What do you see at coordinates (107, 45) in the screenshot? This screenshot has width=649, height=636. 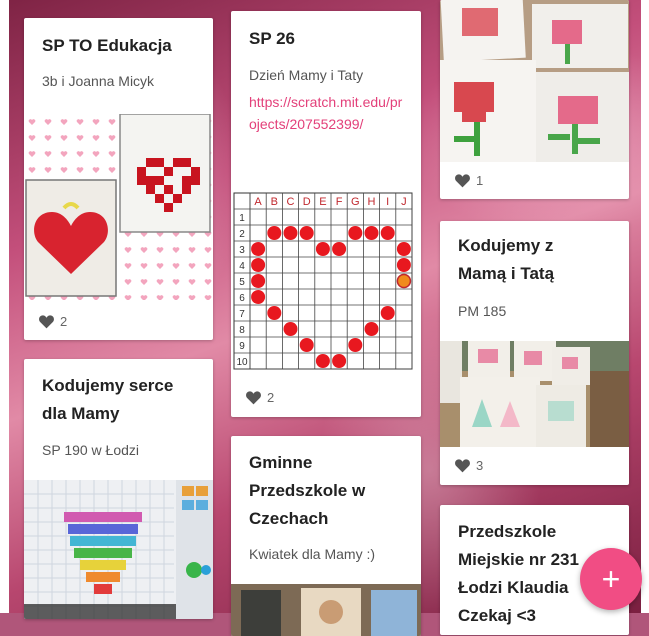 I see `post-title: SP TO Edukacja` at bounding box center [107, 45].